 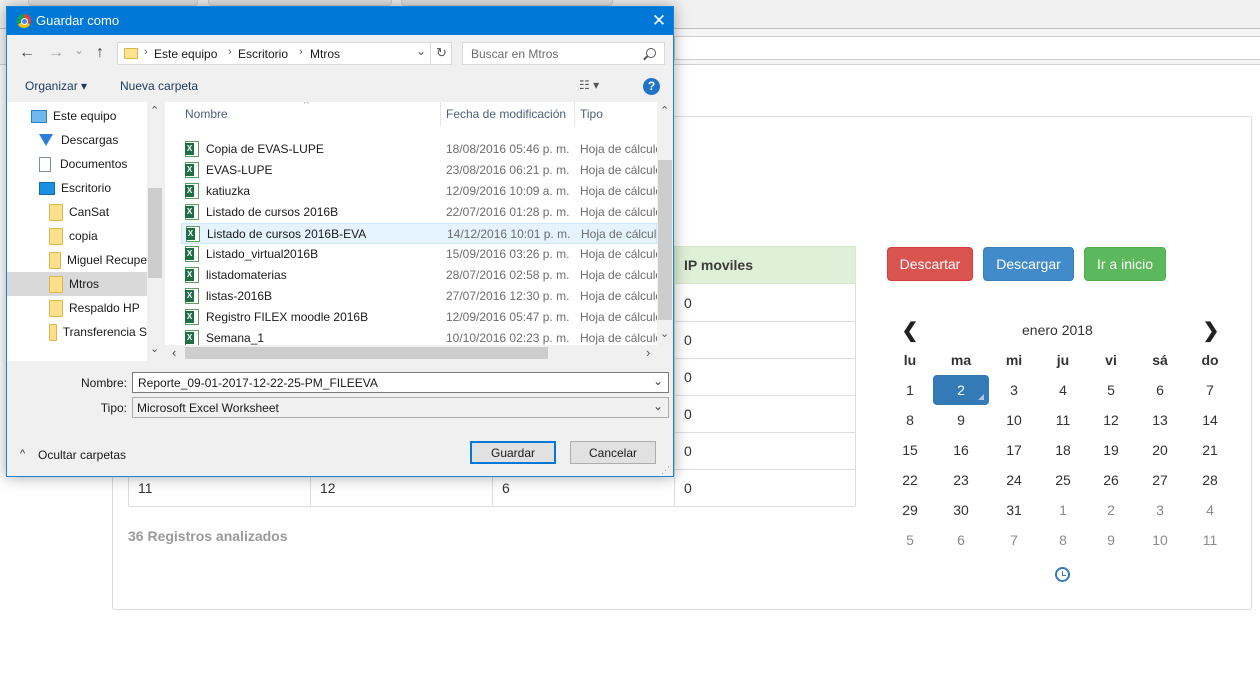 What do you see at coordinates (1062, 574) in the screenshot?
I see `clock-icon` at bounding box center [1062, 574].